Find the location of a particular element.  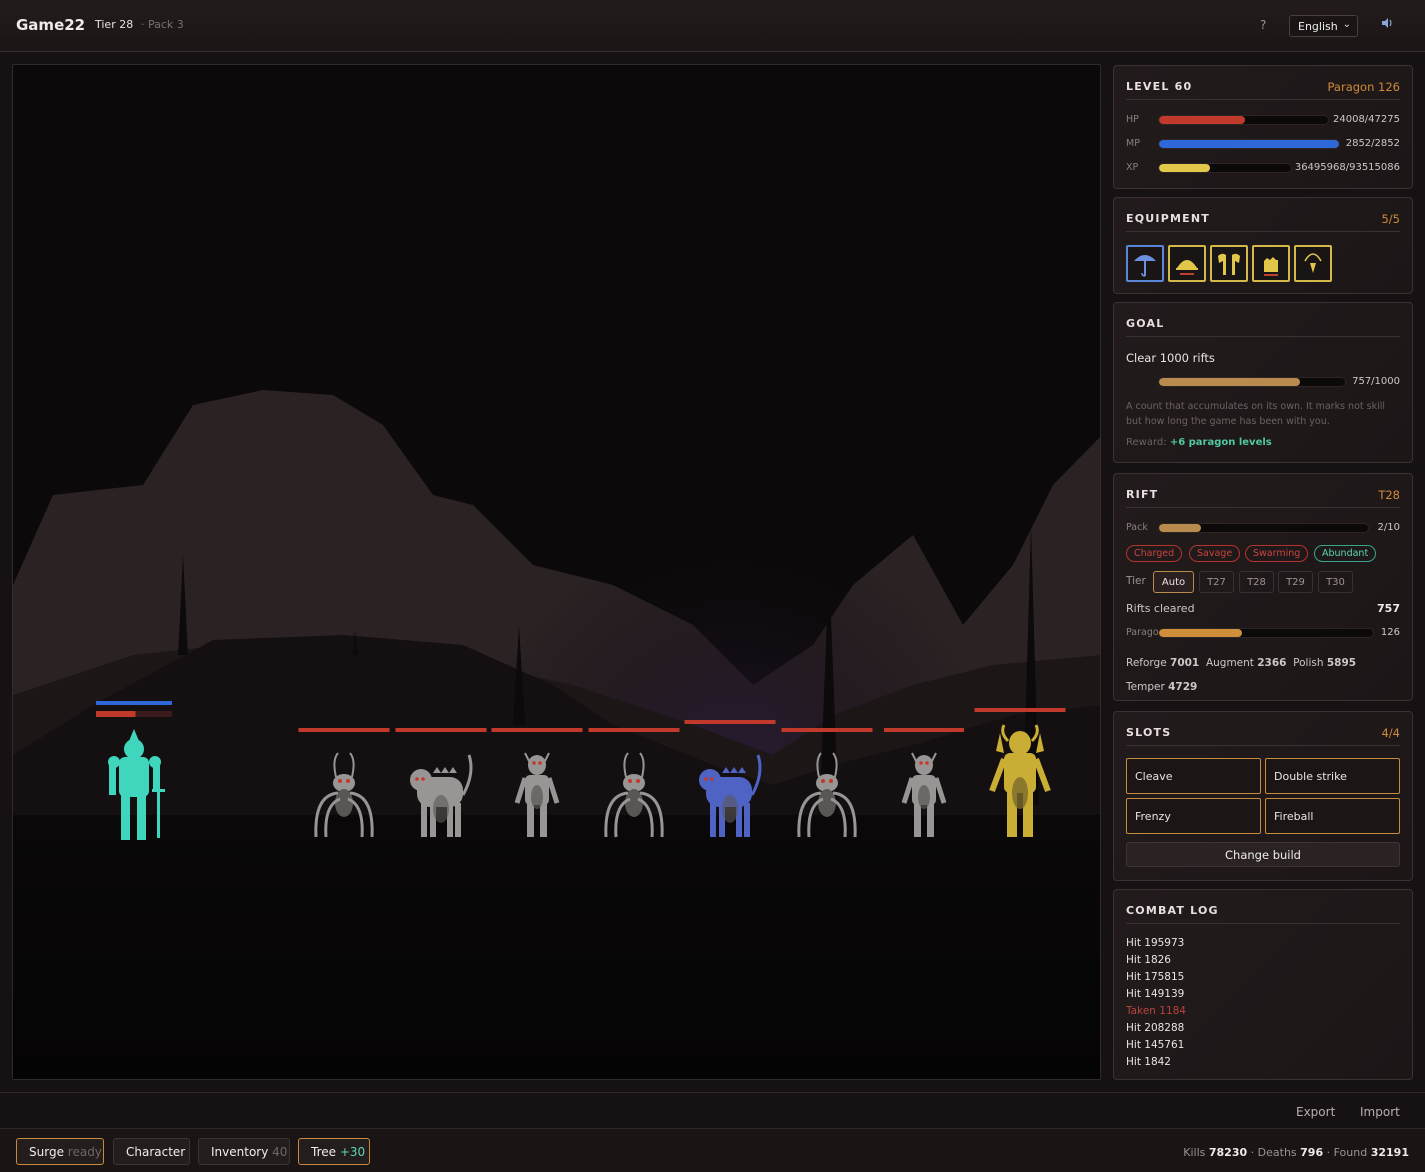

tier-t29-button: T29 is located at coordinates (1295, 582).